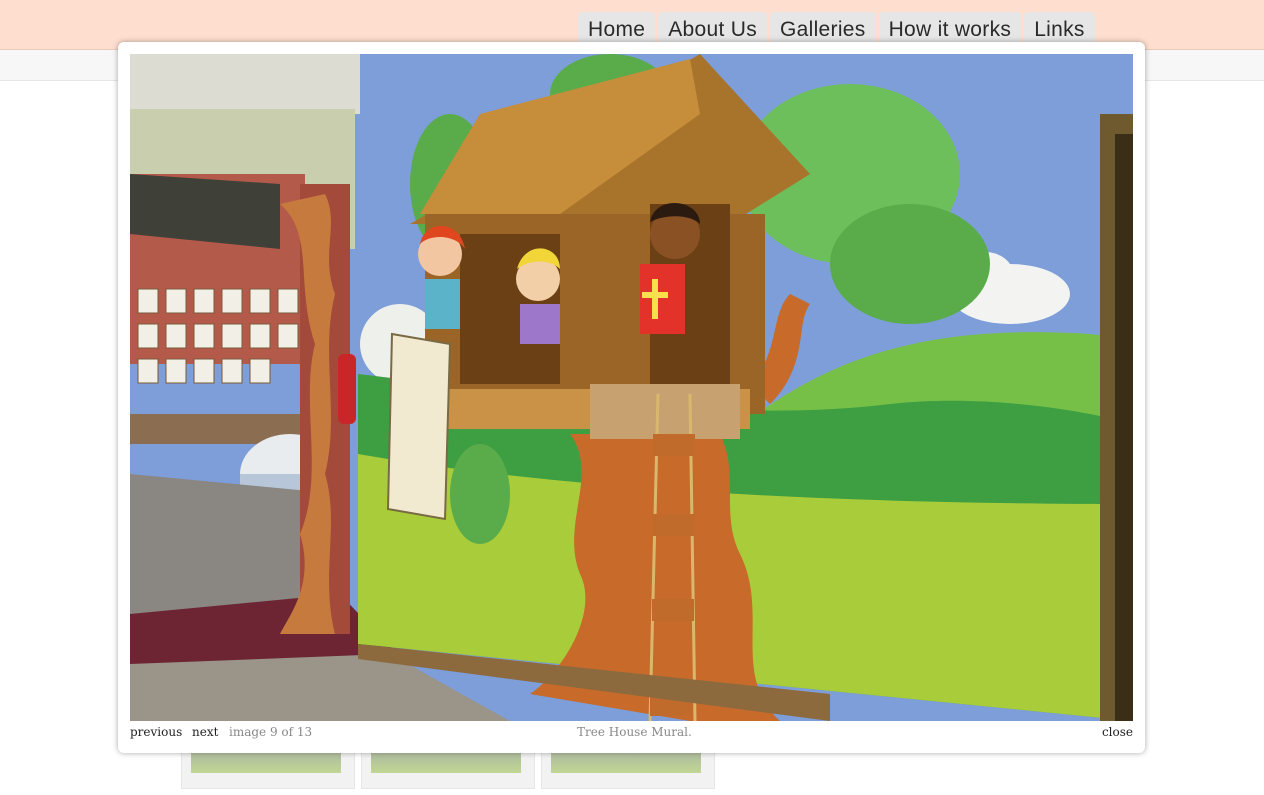 This screenshot has width=1264, height=795. Describe the element at coordinates (1117, 732) in the screenshot. I see `close-link: close` at that location.